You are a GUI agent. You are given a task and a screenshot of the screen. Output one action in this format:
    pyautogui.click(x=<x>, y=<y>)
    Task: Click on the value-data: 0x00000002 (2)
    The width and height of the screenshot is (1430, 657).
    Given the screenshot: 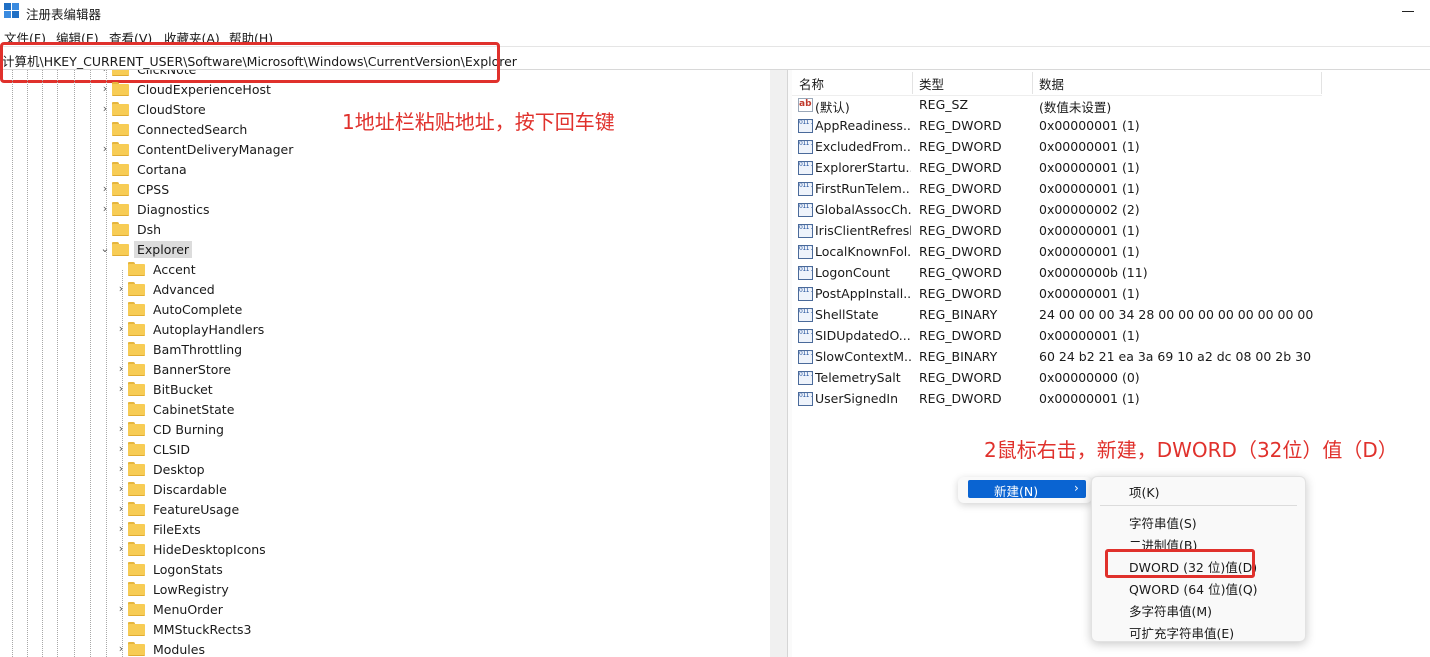 What is the action you would take?
    pyautogui.click(x=1089, y=209)
    